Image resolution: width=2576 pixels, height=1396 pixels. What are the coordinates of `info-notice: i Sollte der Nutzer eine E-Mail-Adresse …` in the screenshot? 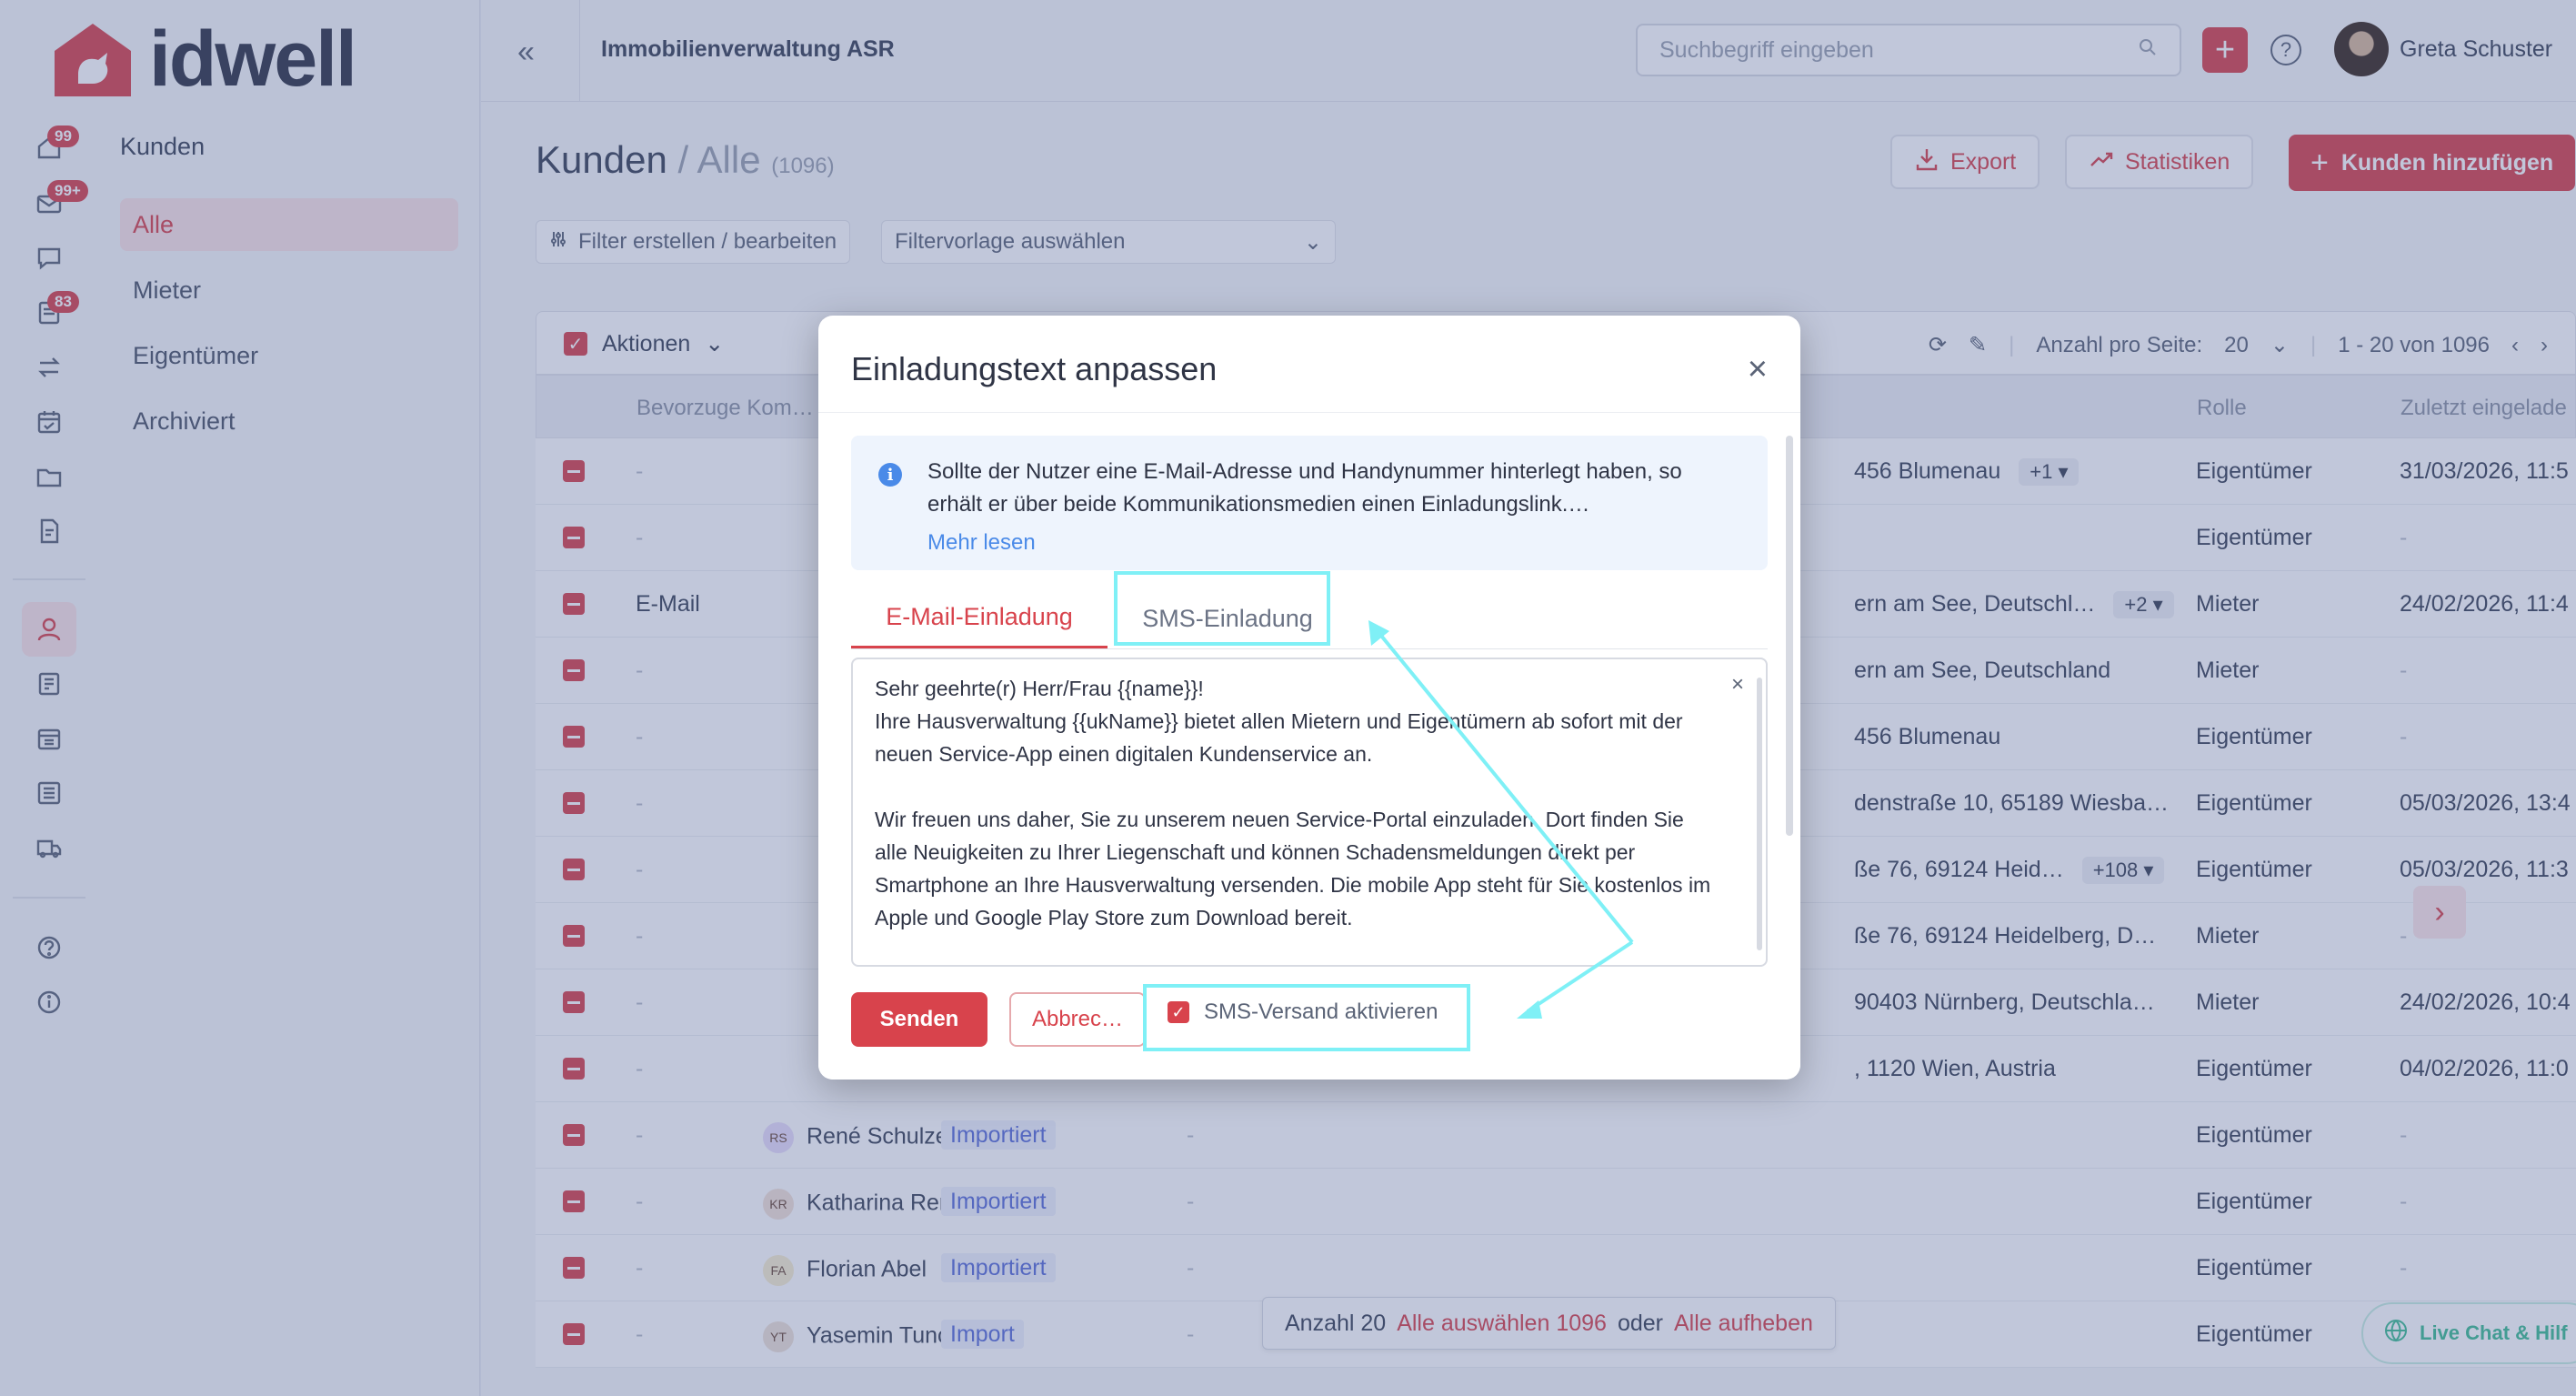 It's located at (1310, 503).